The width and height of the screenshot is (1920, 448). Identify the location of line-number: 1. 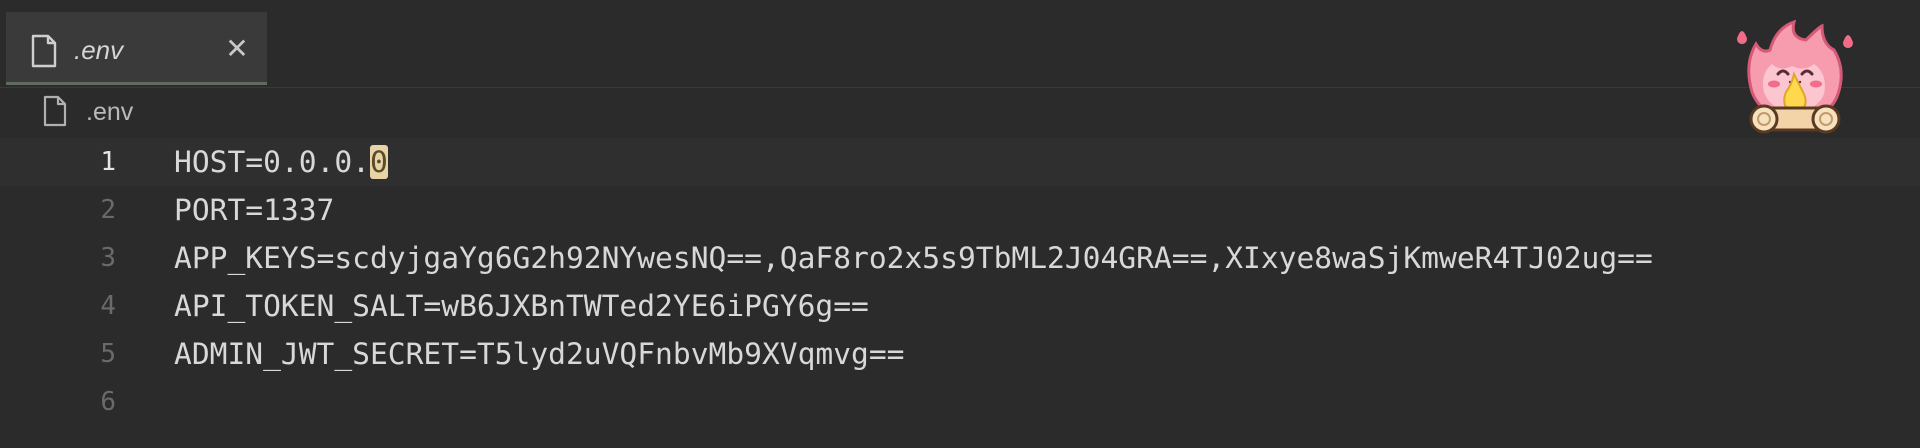
(108, 162).